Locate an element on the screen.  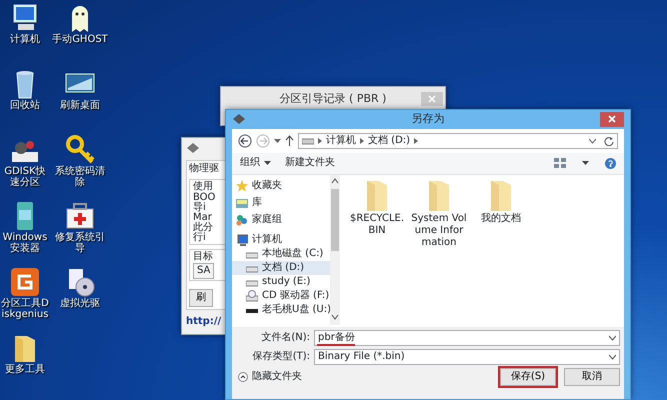
organize-menu: 组织 is located at coordinates (255, 163).